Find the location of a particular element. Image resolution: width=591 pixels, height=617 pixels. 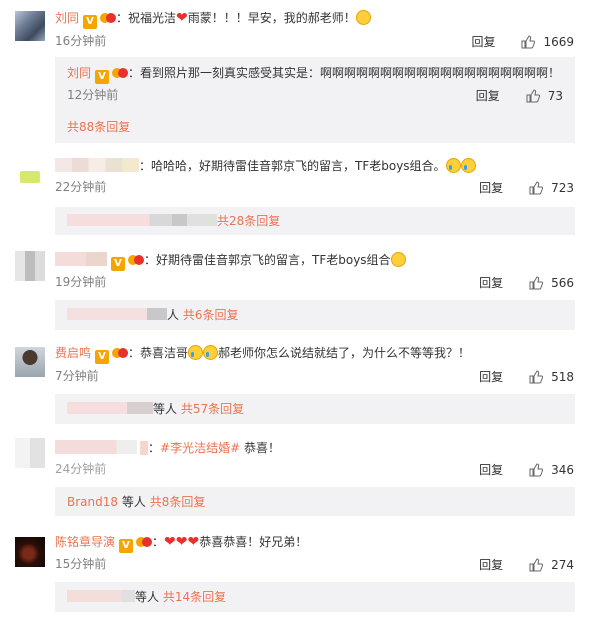

comment-text: 陈铭章导演 V ：❤❤❤恭喜恭喜！好兄弟！ is located at coordinates (181, 543).